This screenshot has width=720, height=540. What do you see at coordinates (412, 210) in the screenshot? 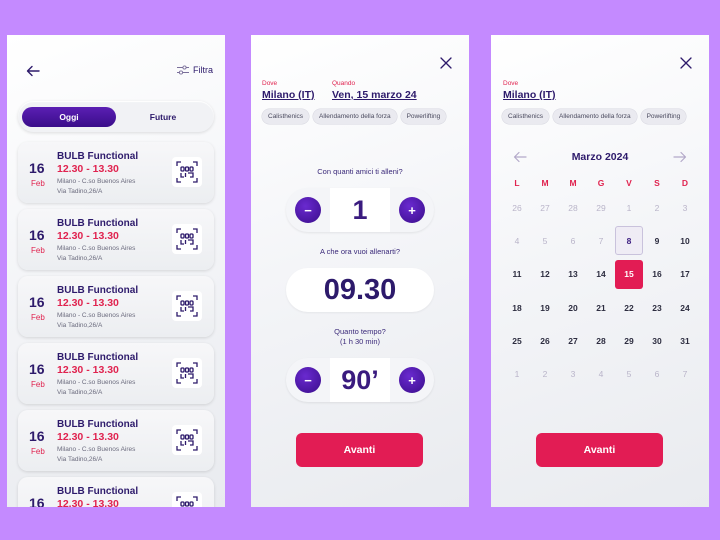
I see `friends-increment-button: +` at bounding box center [412, 210].